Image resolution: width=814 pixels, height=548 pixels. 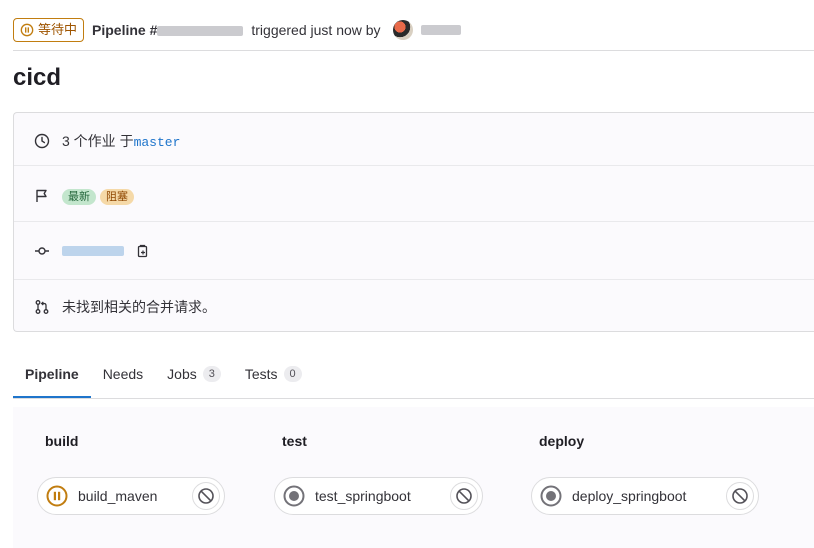 I want to click on jobs-count-badge: 3, so click(x=211, y=374).